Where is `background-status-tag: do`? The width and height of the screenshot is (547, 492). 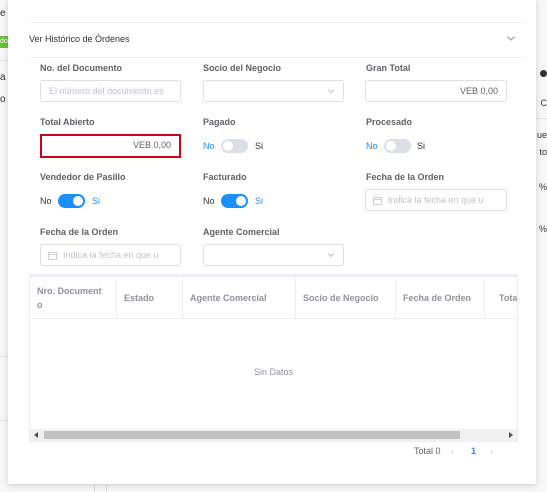 background-status-tag: do is located at coordinates (4, 42).